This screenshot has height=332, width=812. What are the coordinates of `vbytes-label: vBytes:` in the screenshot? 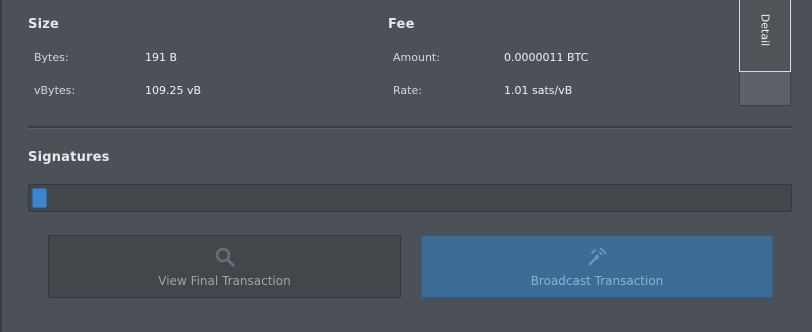 It's located at (55, 90).